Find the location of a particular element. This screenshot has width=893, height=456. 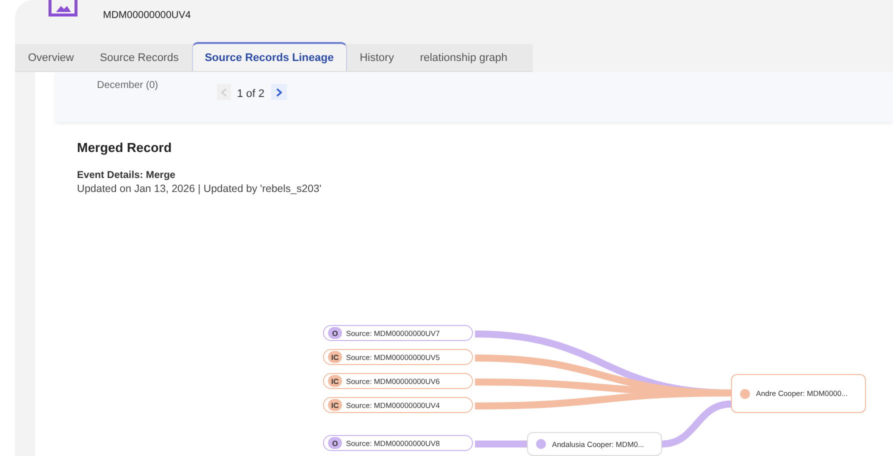

chevron-right-icon is located at coordinates (279, 92).